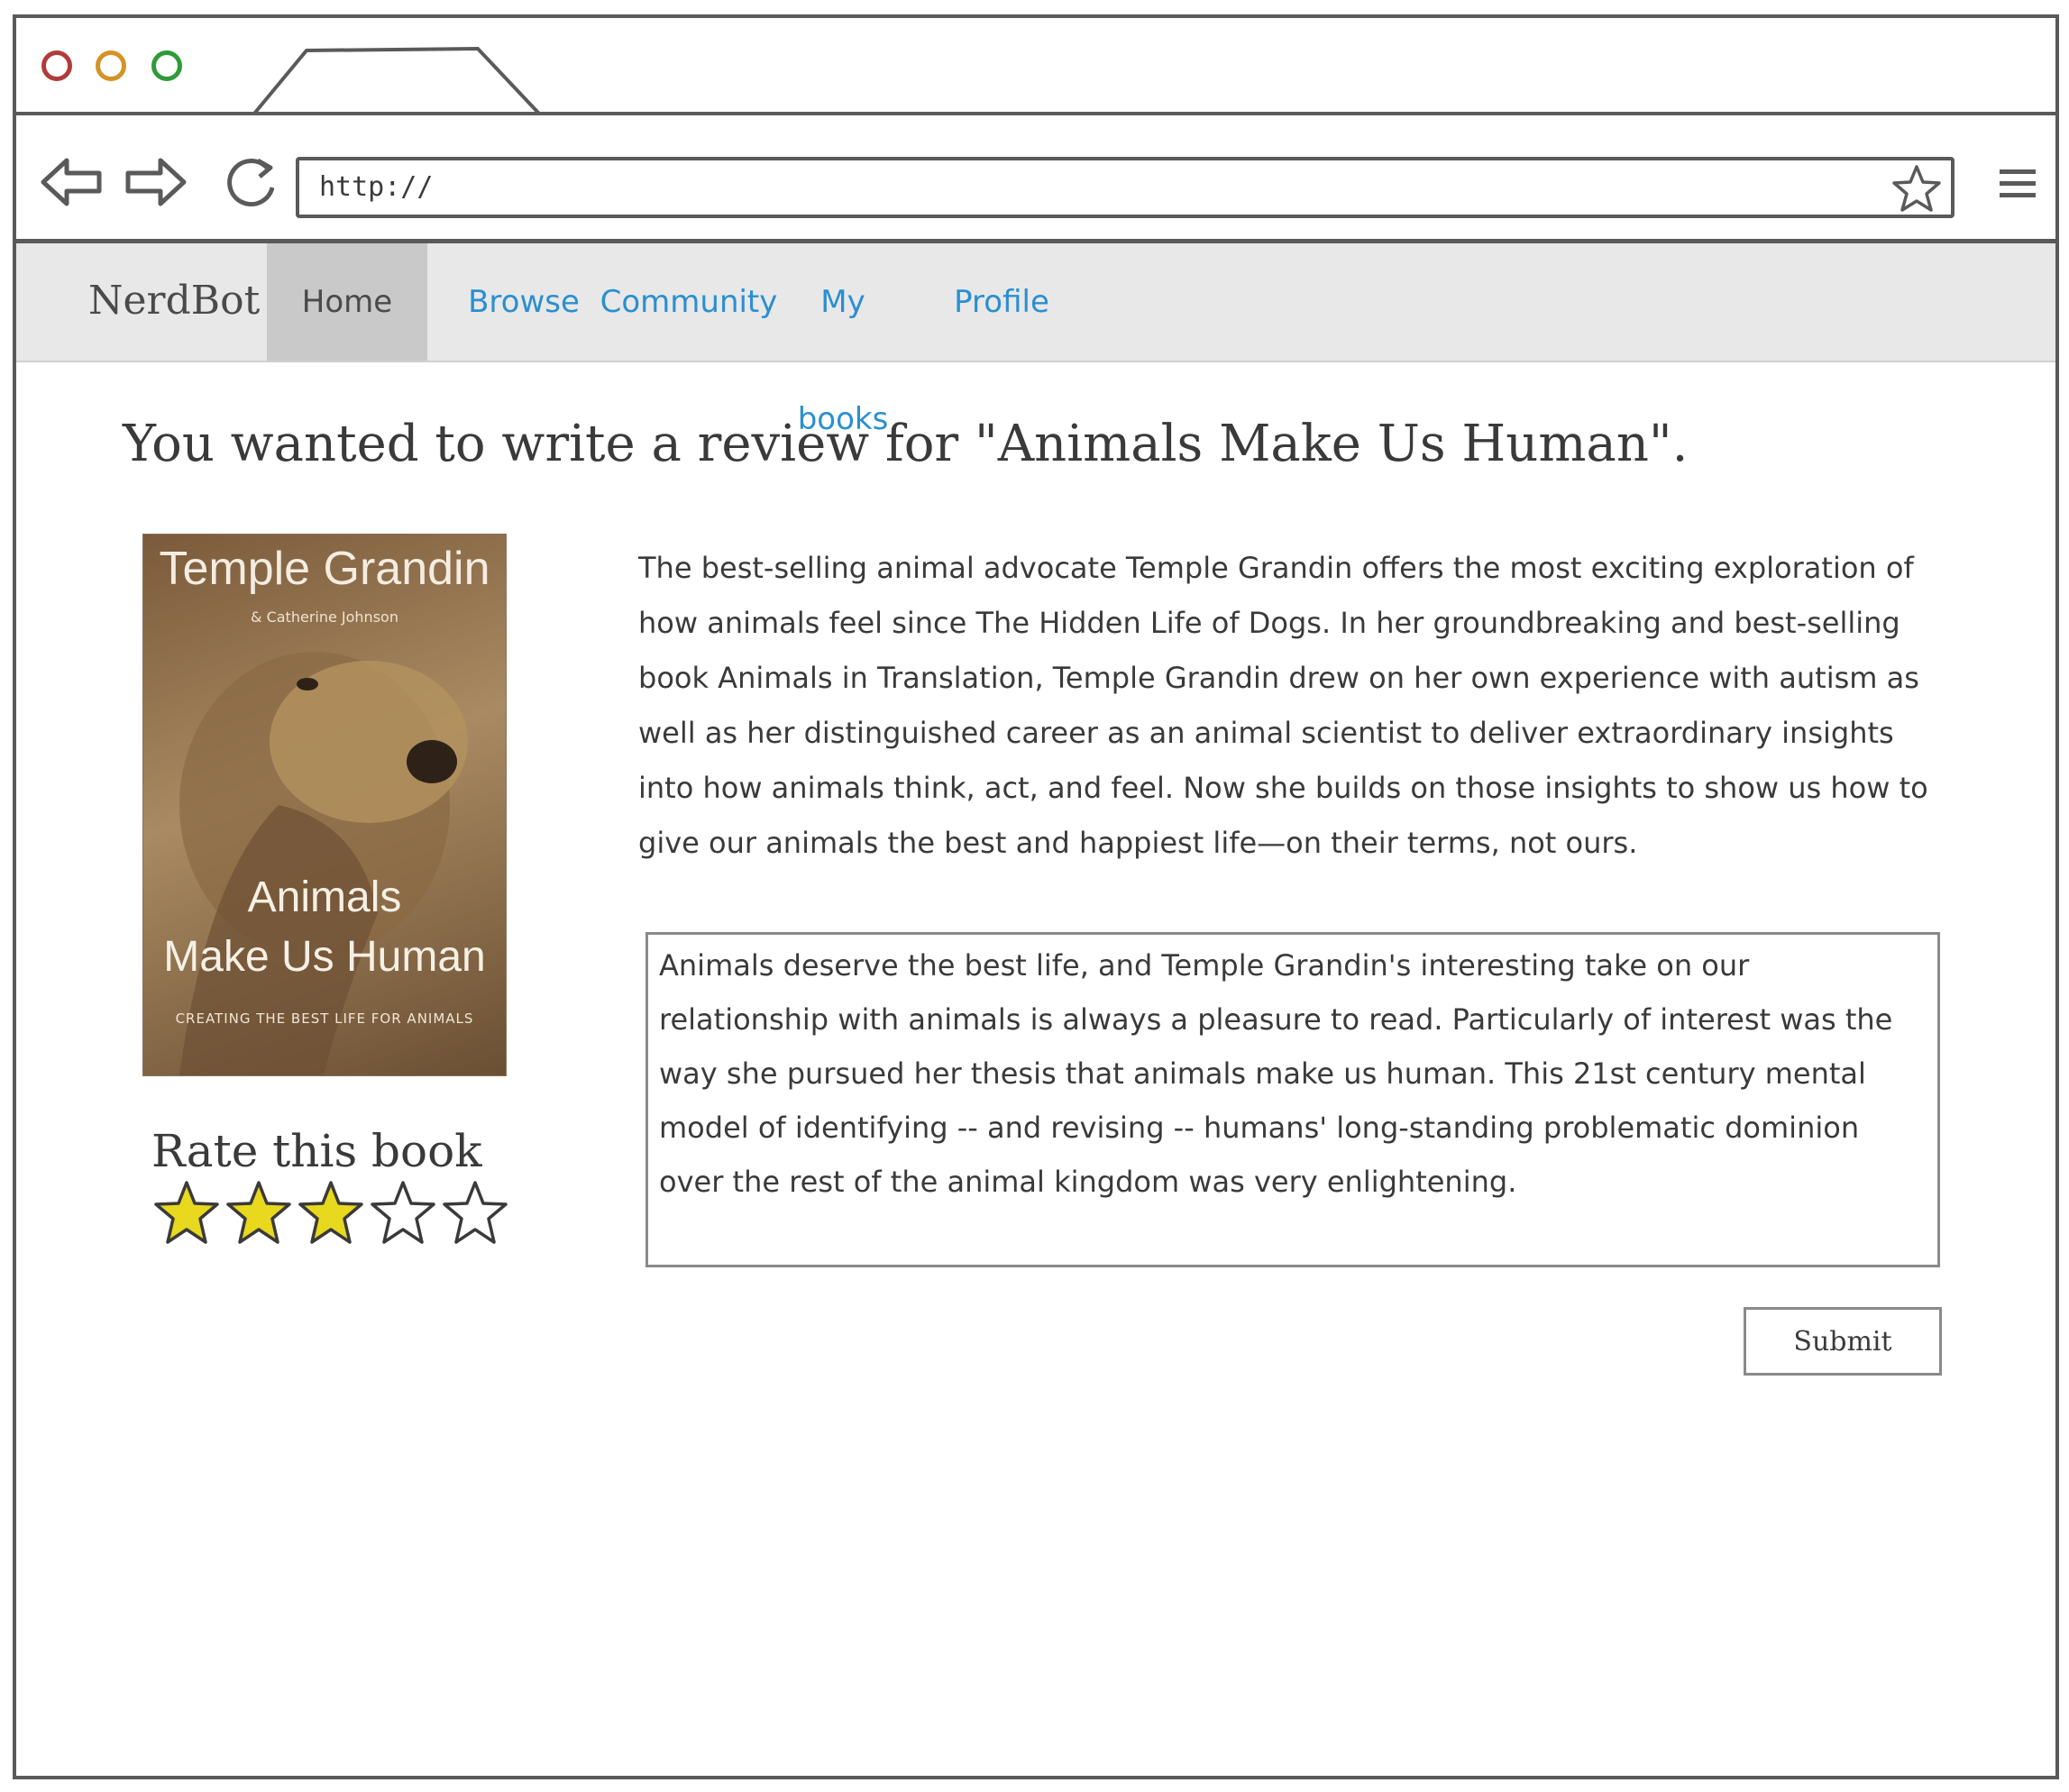  I want to click on minimize-window-button, so click(111, 65).